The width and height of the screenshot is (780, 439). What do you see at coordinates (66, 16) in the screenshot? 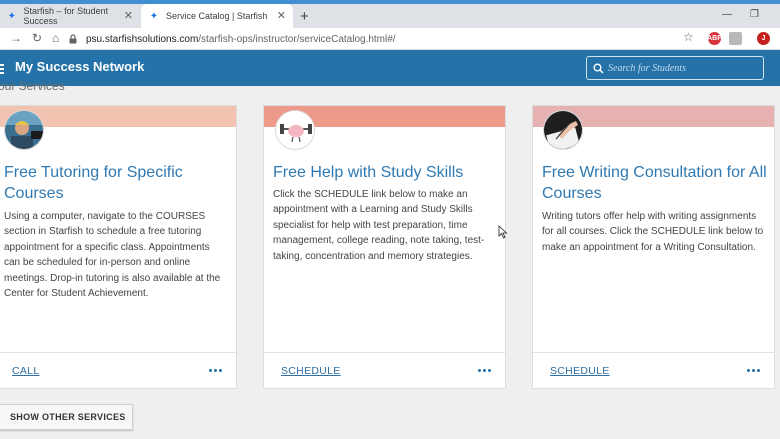
I see `tab-title: Starfish – for Student Success` at bounding box center [66, 16].